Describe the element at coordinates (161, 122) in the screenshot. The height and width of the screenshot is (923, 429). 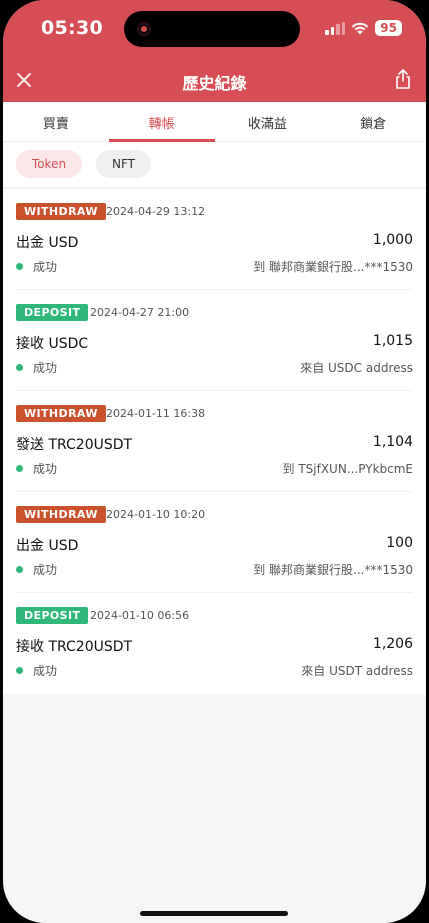
I see `tab-transfer: 轉帳` at that location.